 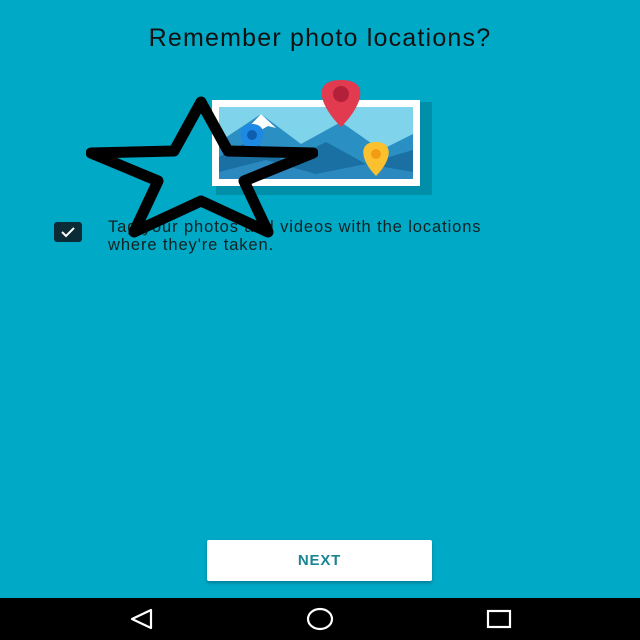 I want to click on location-tag-checkbox, so click(x=68, y=232).